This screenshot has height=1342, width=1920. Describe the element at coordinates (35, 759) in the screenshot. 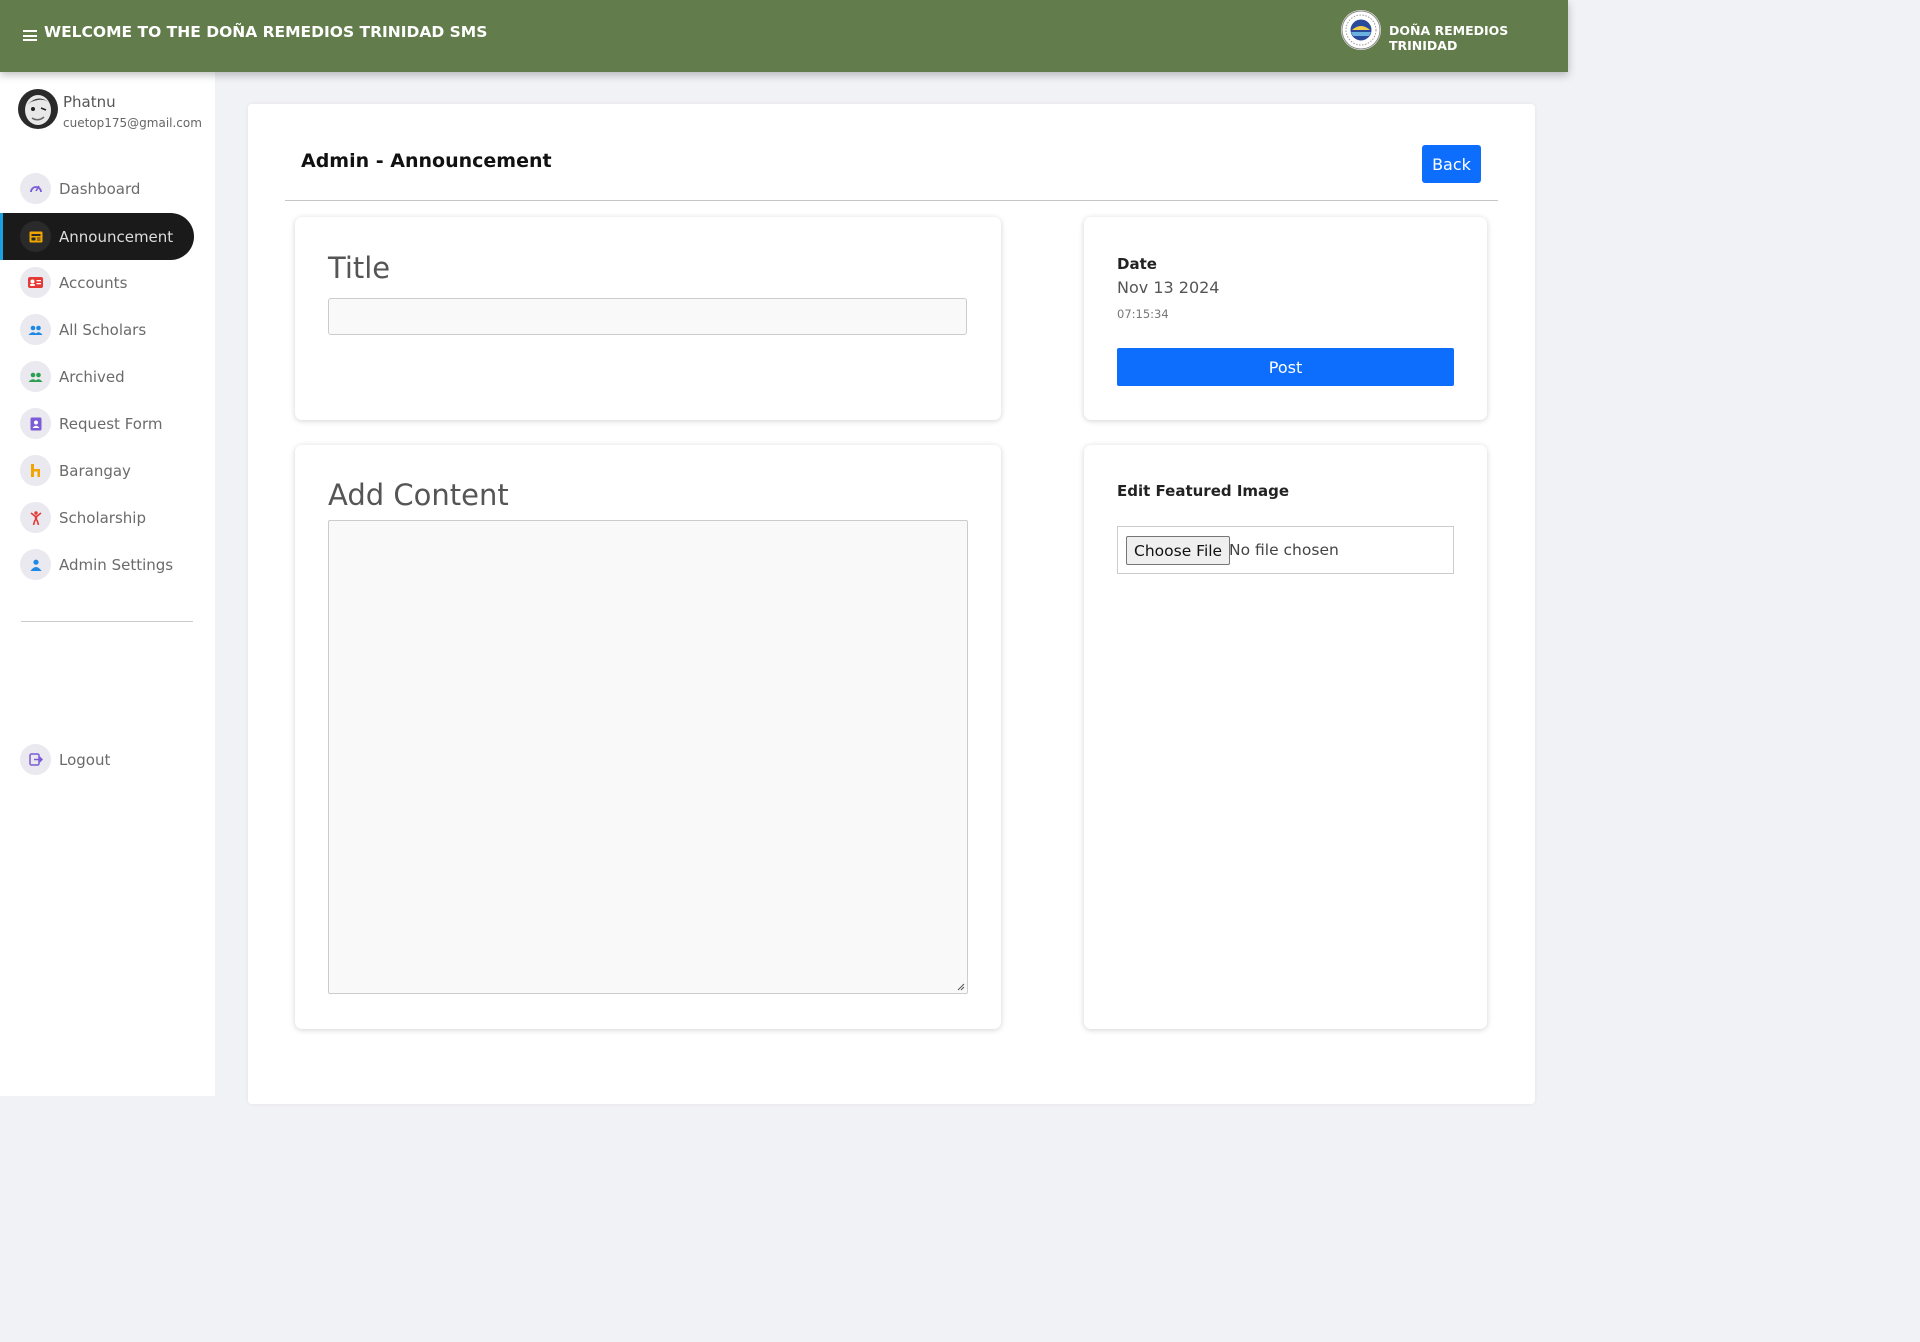

I see `logout-icon` at that location.